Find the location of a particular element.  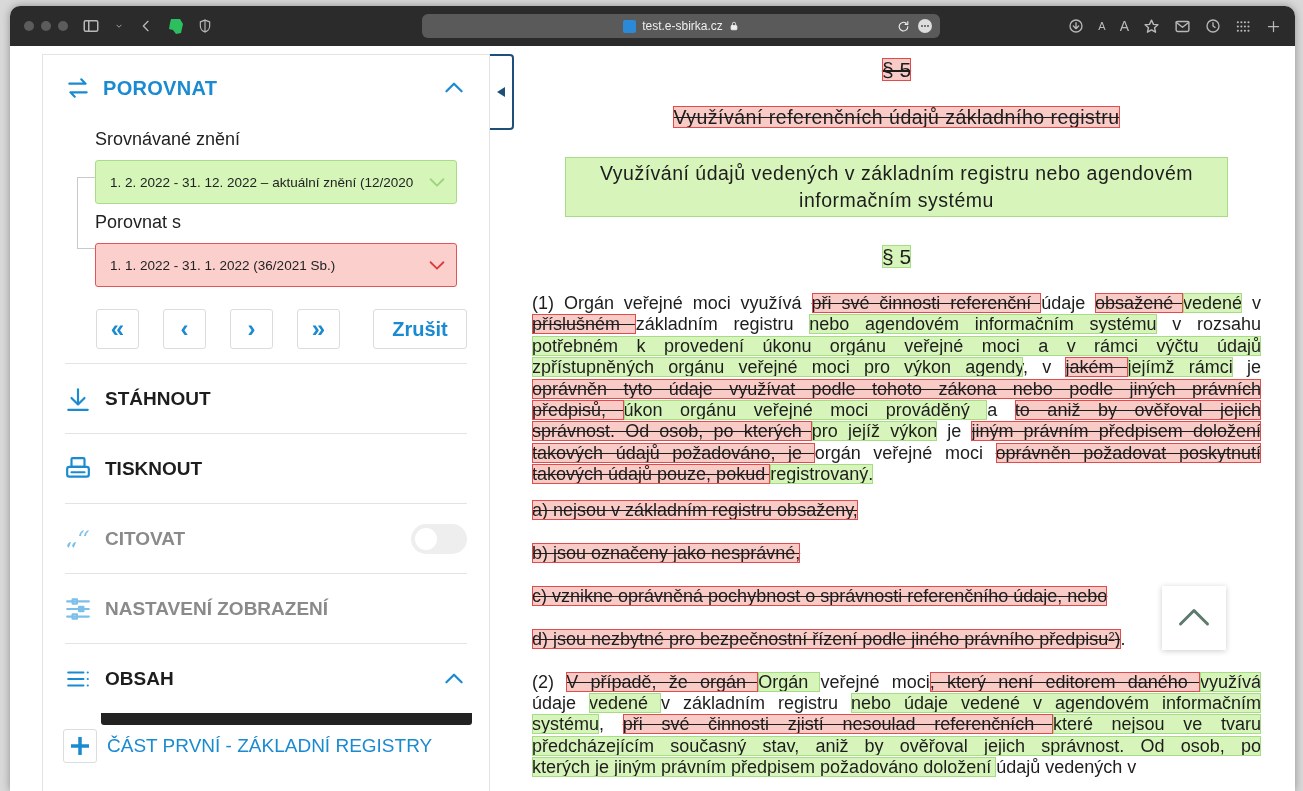

inserted-text: registrovaný. is located at coordinates (822, 474).